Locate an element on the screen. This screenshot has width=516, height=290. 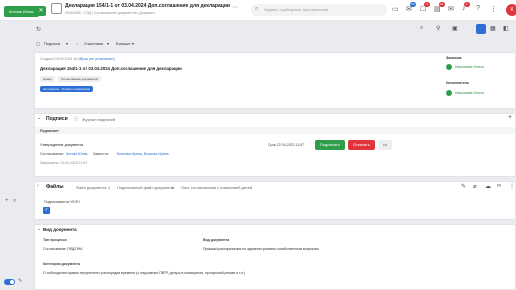
more-files-icon: ⋮ is located at coordinates (512, 186).